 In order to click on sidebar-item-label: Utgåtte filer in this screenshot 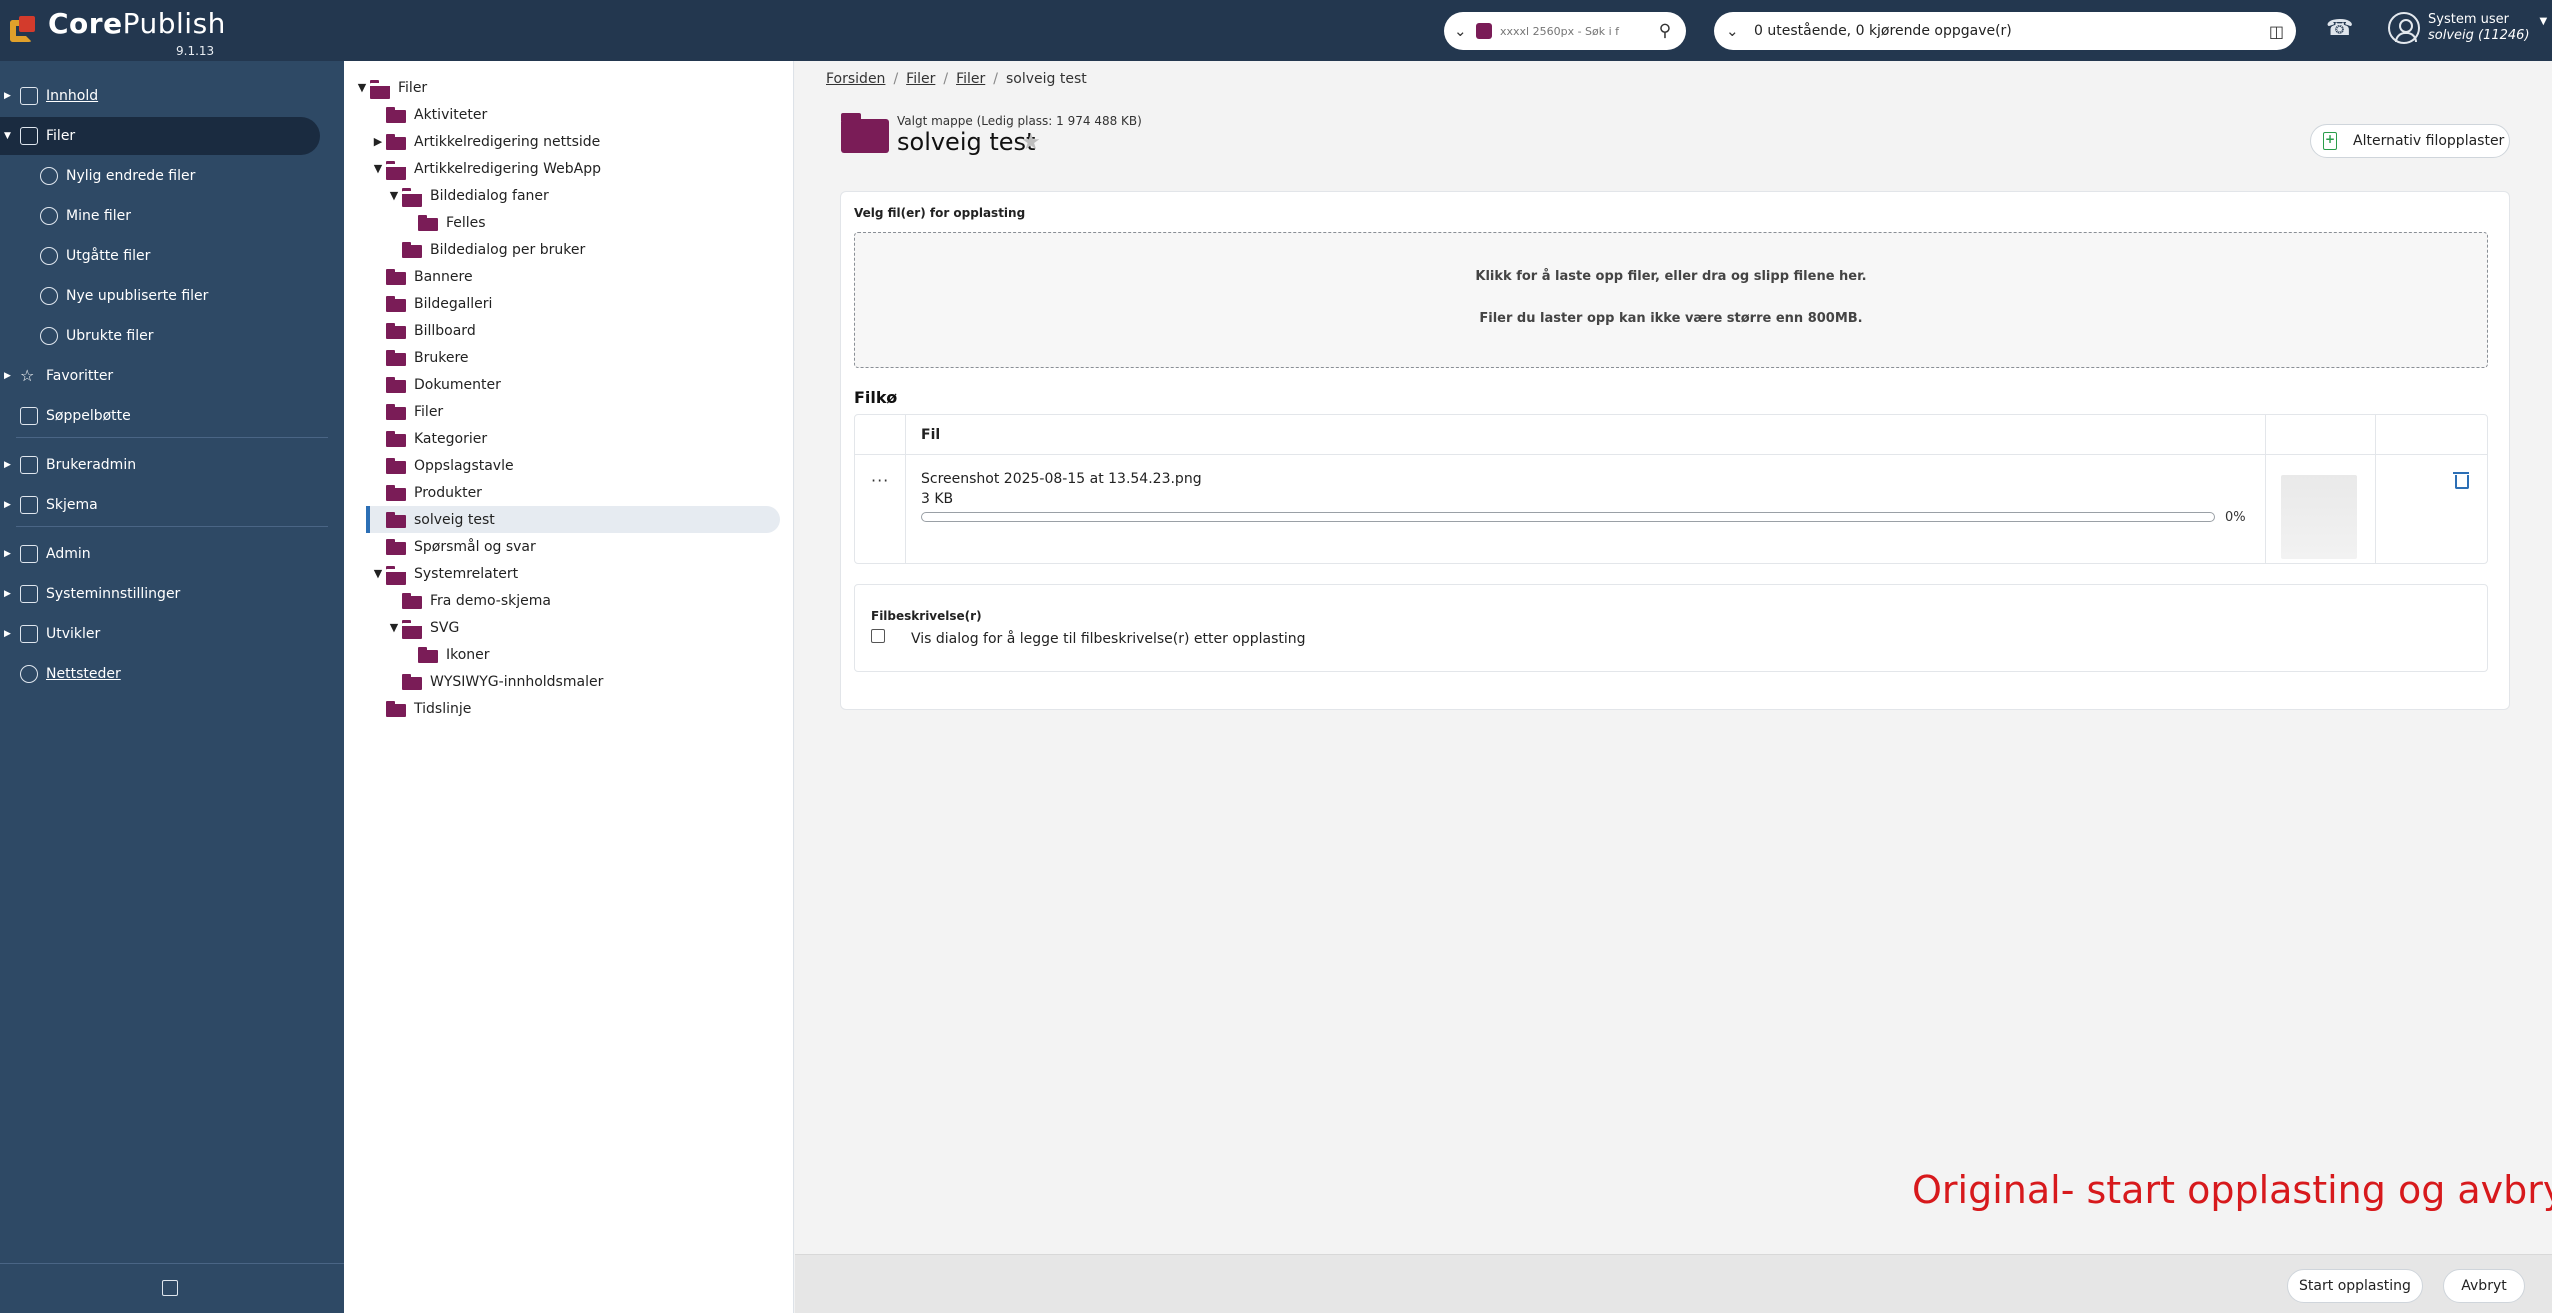, I will do `click(108, 256)`.